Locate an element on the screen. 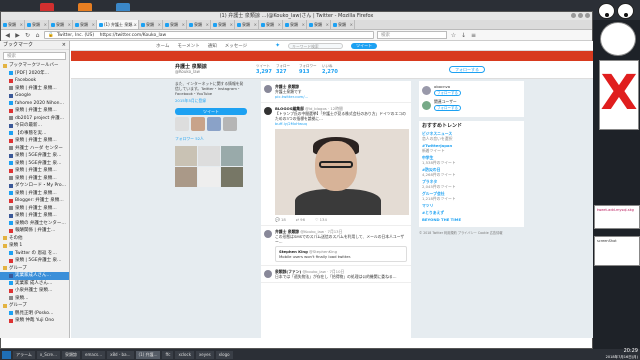 The image size is (640, 360). stat-following: フォロー 327 is located at coordinates (283, 69).